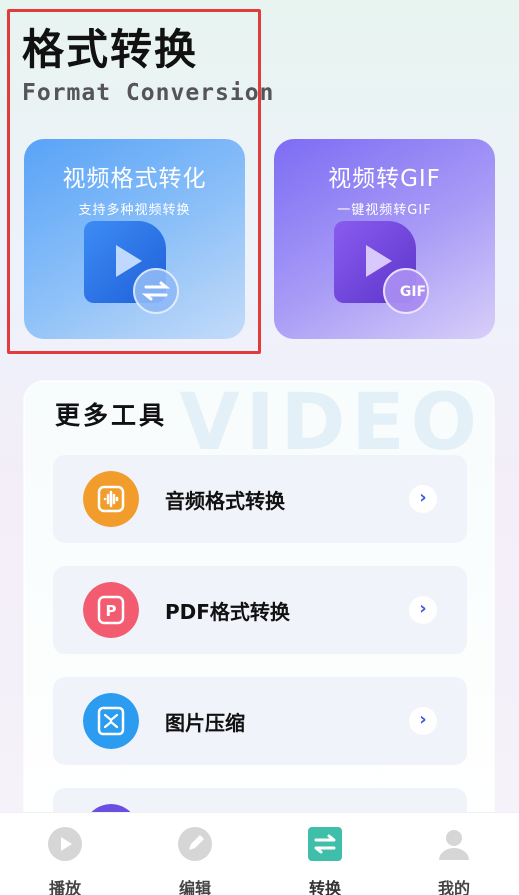 Image resolution: width=519 pixels, height=895 pixels. What do you see at coordinates (324, 887) in the screenshot?
I see `tab-label: 转换` at bounding box center [324, 887].